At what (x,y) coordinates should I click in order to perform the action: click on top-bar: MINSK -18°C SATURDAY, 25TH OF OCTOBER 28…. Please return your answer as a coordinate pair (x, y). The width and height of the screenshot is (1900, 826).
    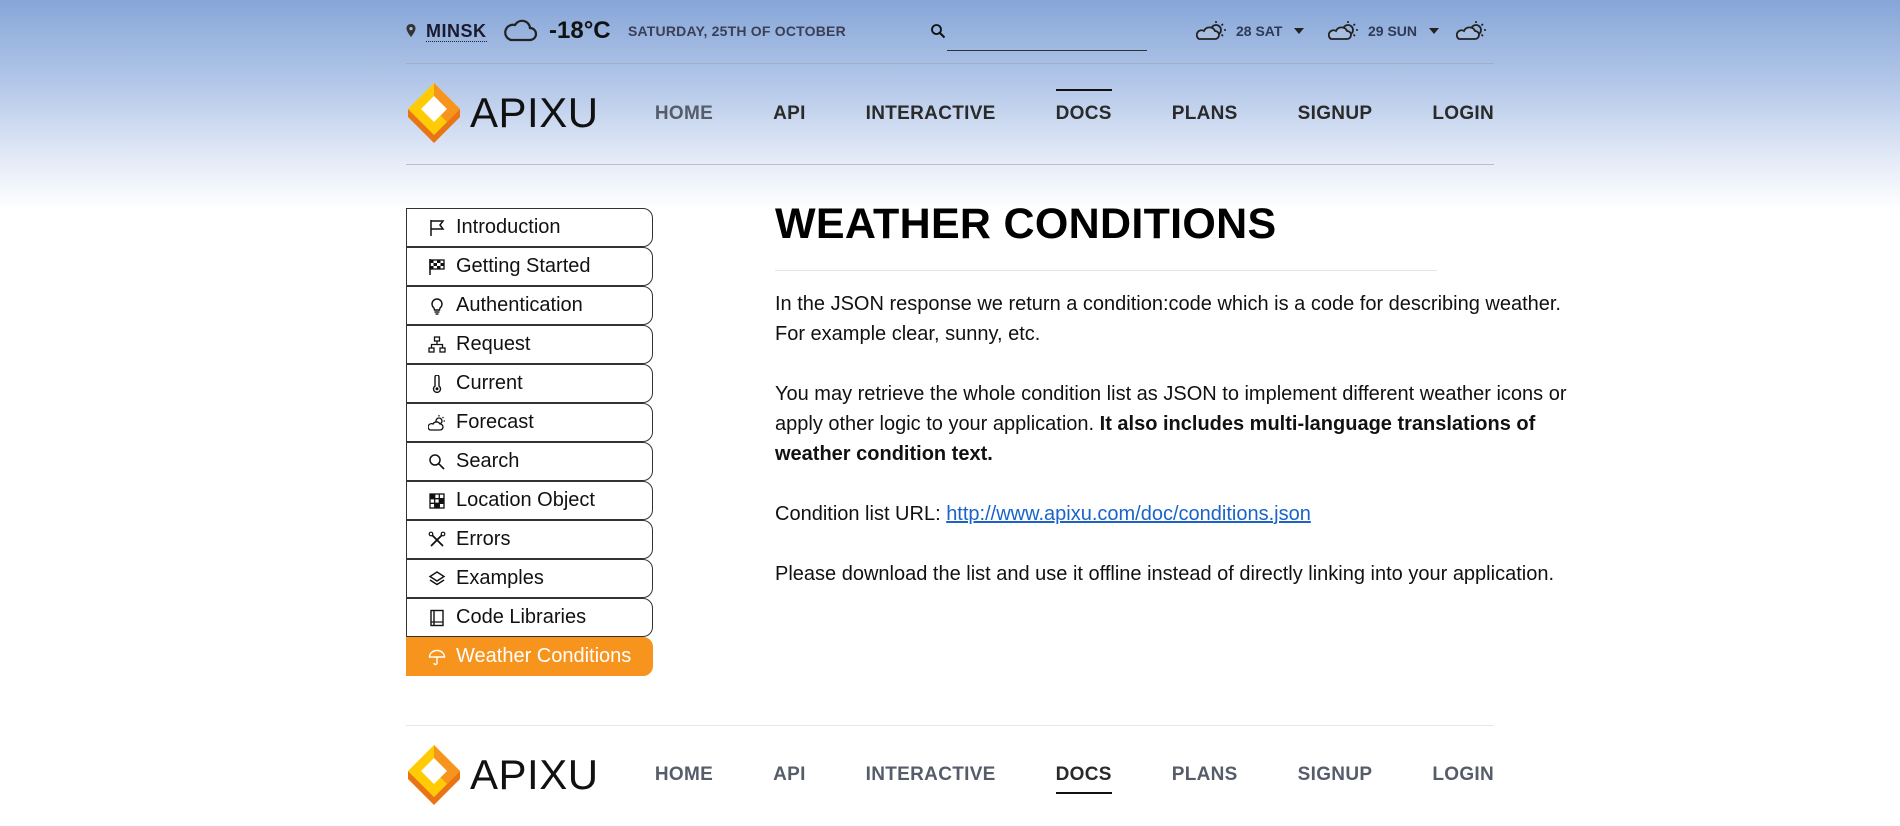
    Looking at the image, I should click on (950, 32).